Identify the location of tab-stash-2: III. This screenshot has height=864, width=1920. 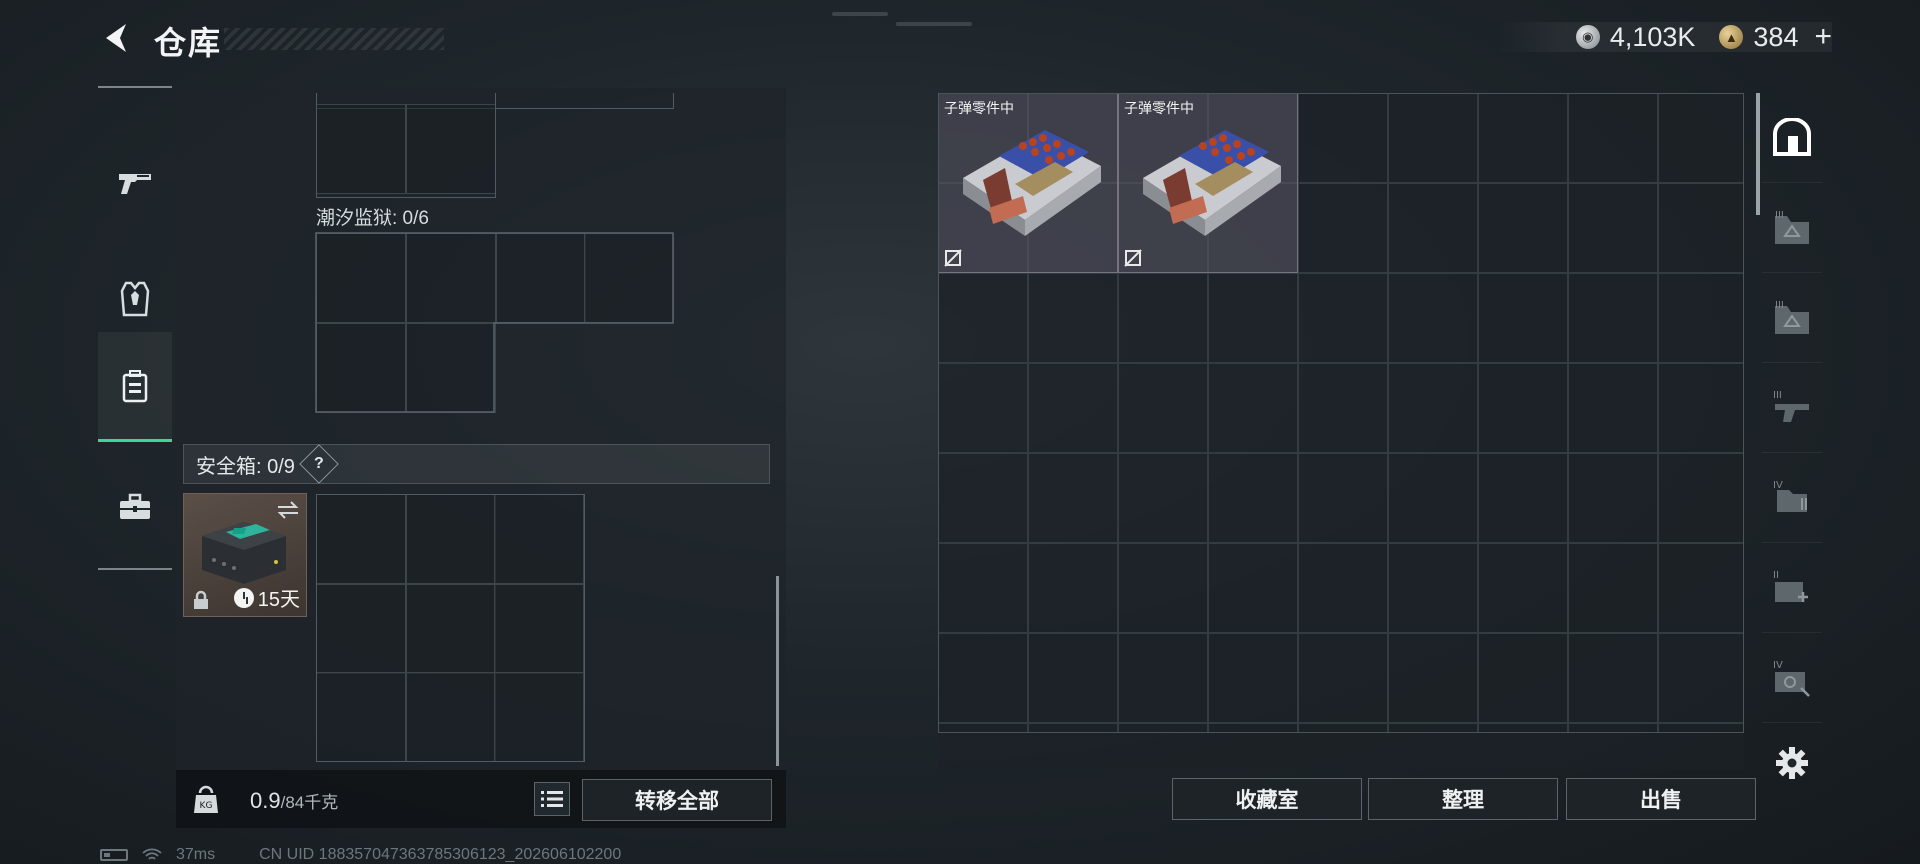
(1792, 228).